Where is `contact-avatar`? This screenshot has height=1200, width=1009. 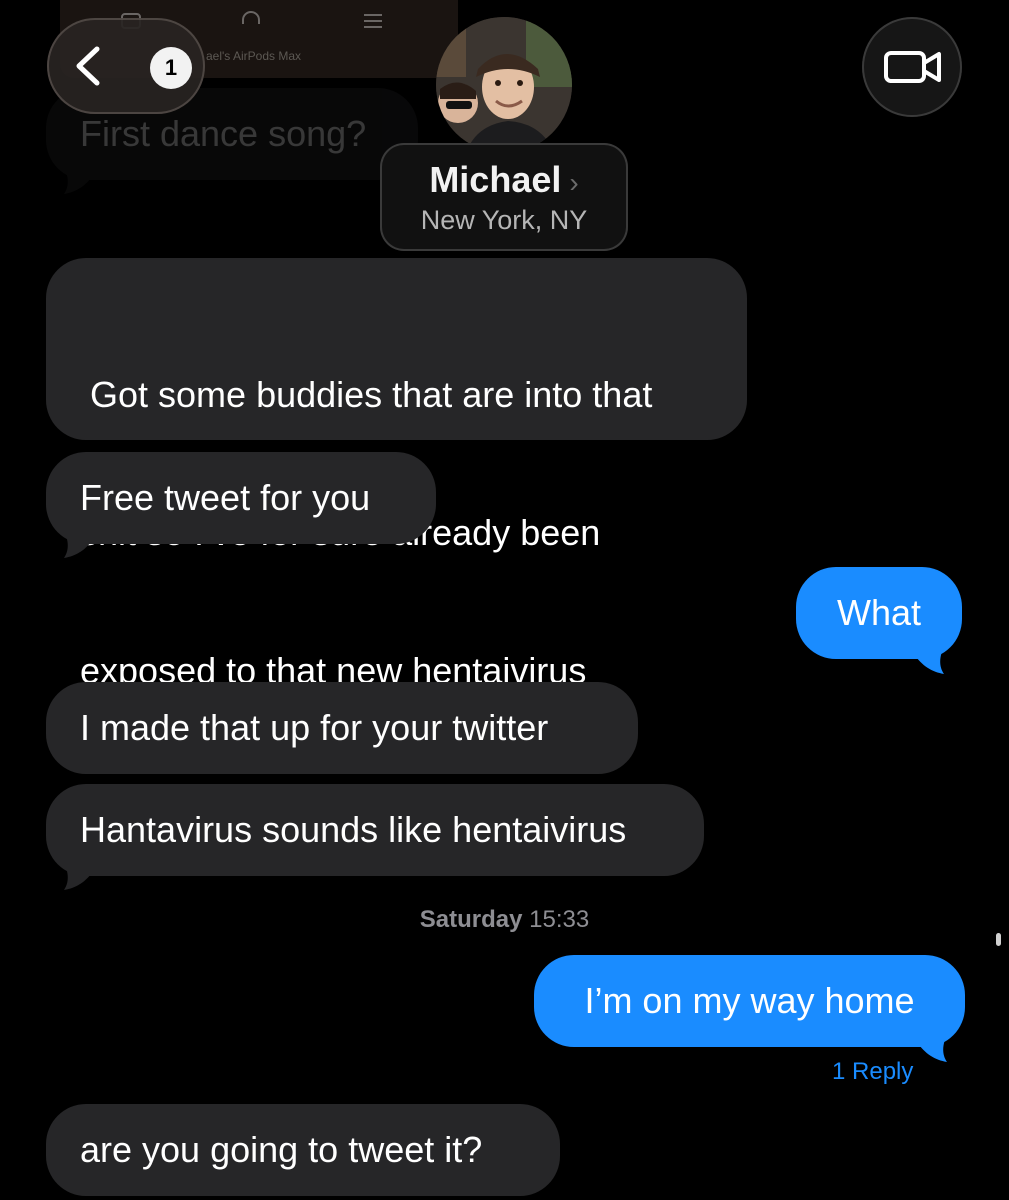 contact-avatar is located at coordinates (504, 85).